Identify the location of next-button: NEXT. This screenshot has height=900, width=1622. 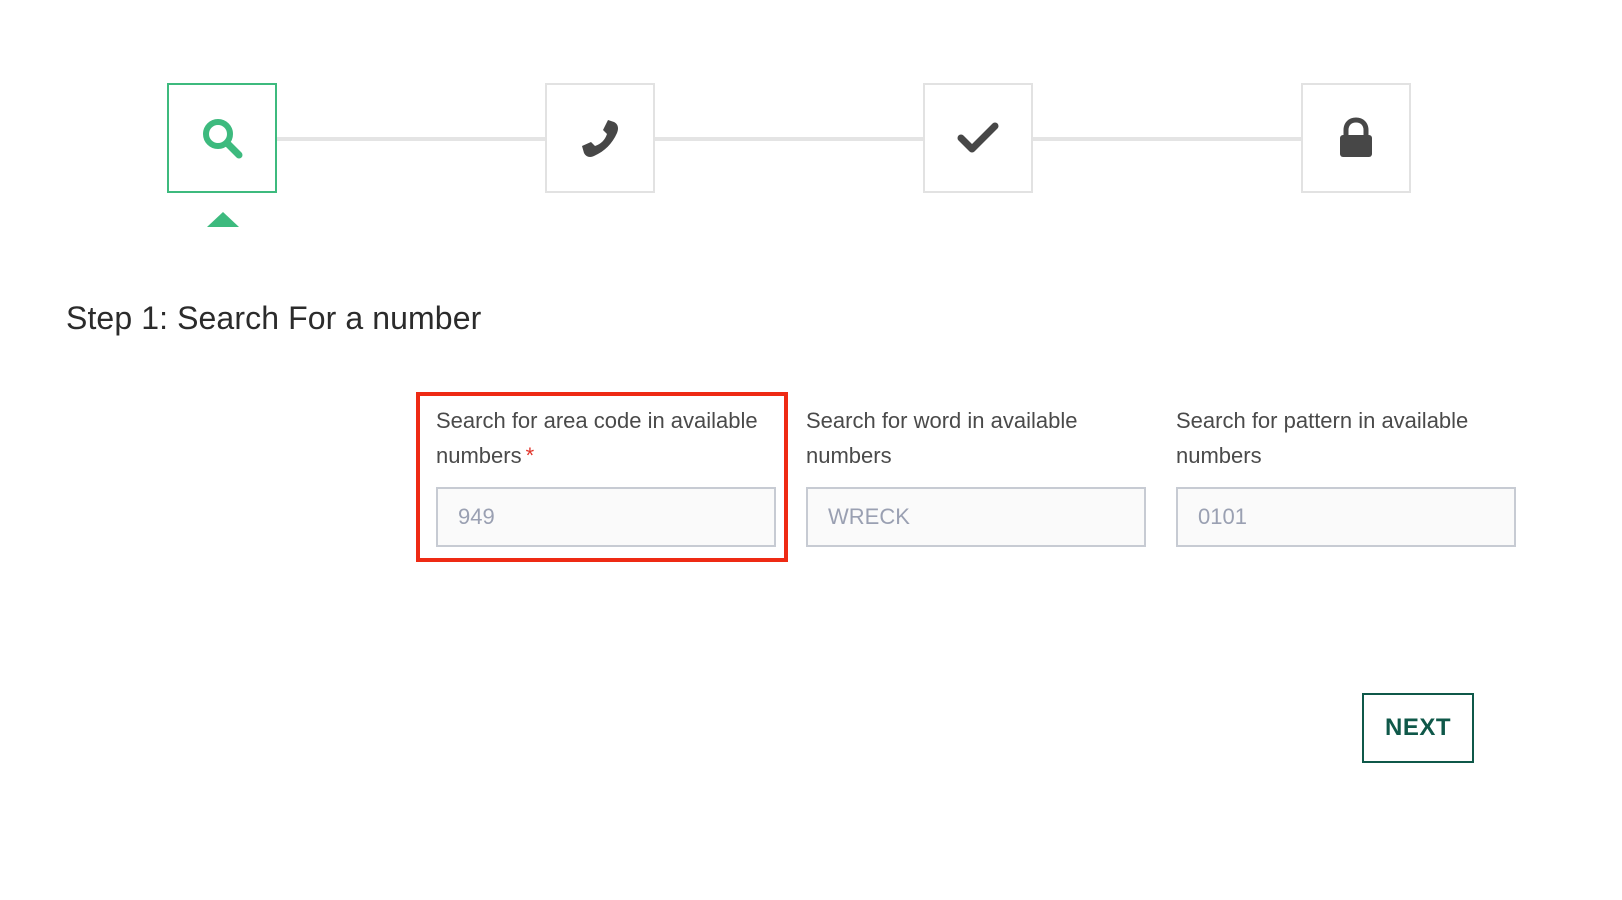
(1418, 728).